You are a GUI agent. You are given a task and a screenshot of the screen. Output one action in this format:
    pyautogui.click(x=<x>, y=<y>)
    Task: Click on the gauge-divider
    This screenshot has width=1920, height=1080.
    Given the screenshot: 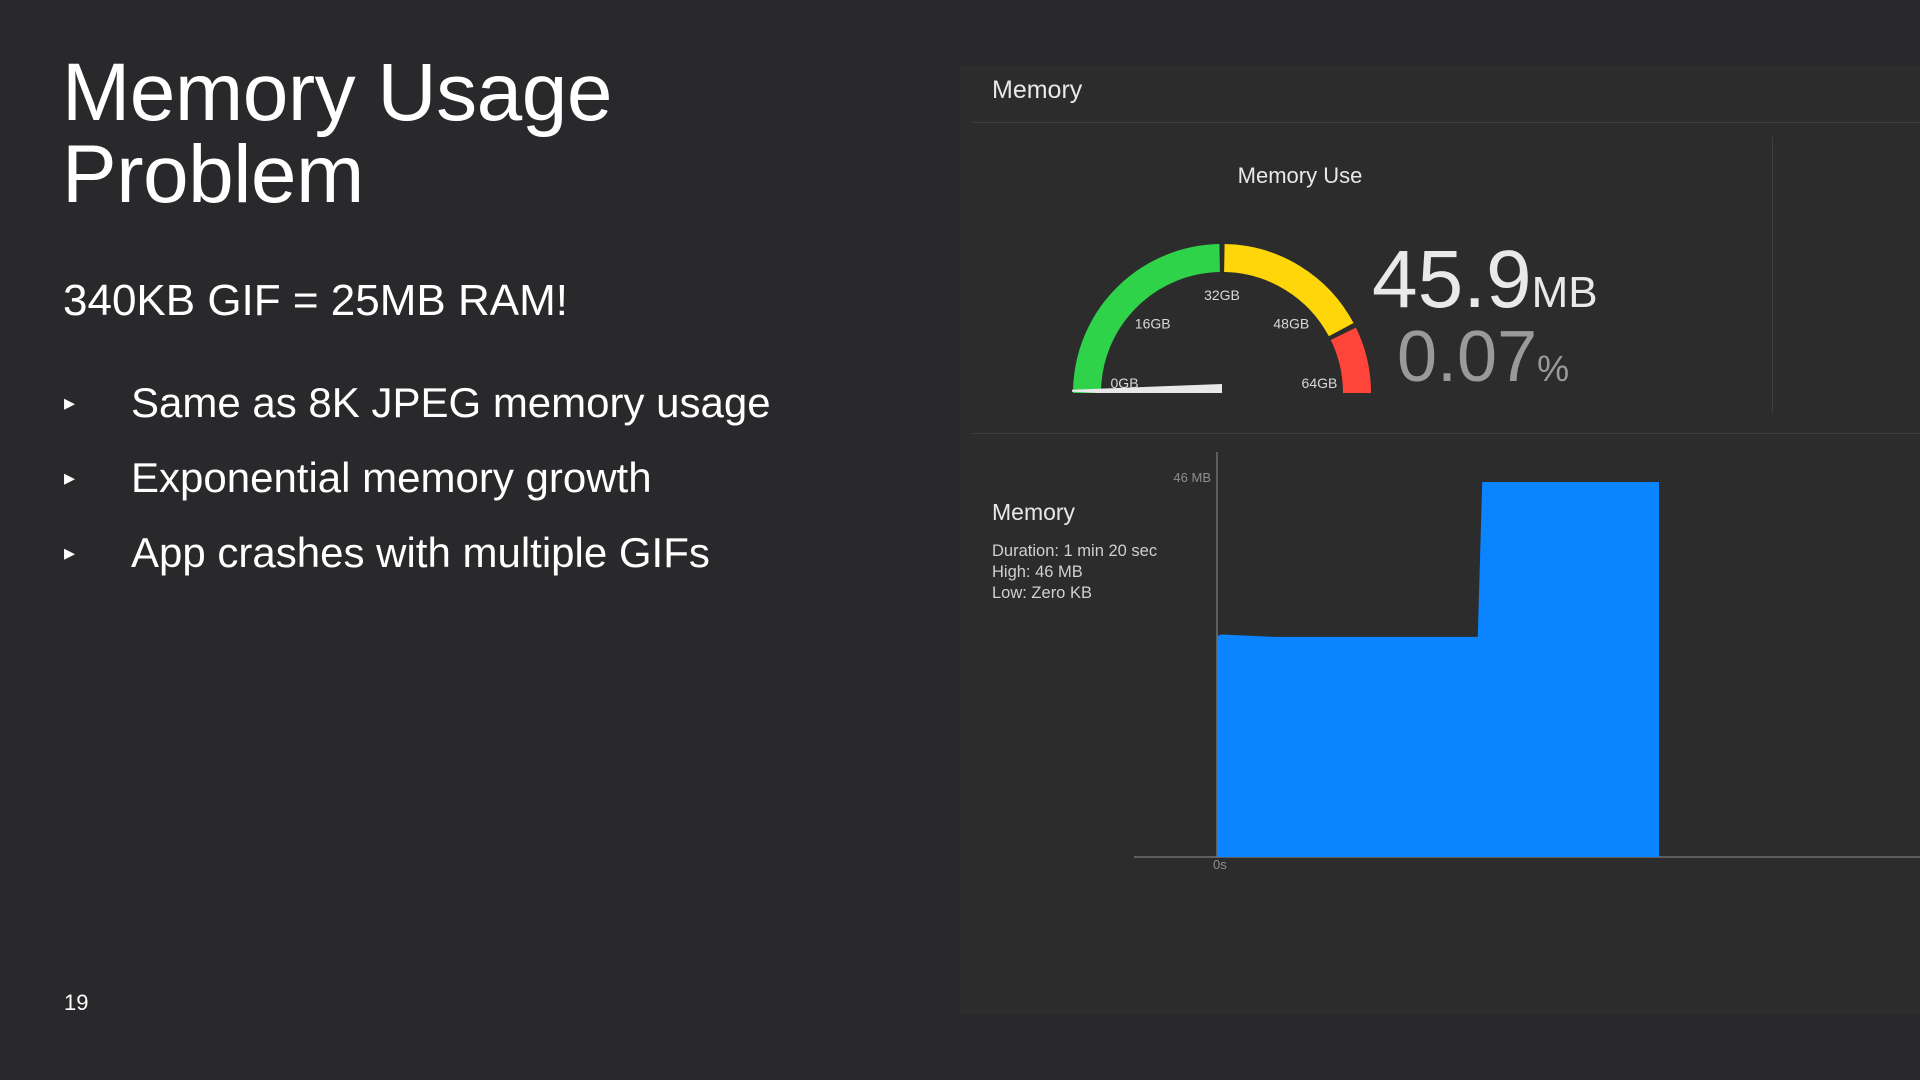 What is the action you would take?
    pyautogui.click(x=1772, y=275)
    